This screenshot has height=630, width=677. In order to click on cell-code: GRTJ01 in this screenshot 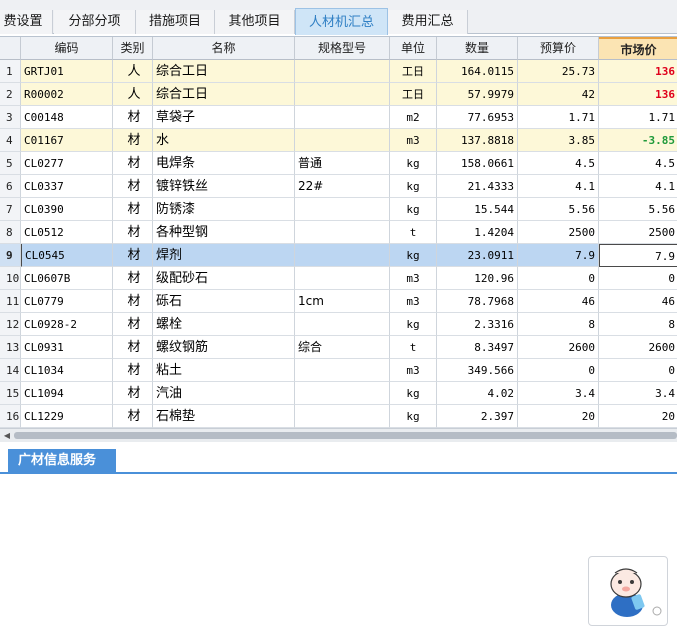, I will do `click(67, 71)`.